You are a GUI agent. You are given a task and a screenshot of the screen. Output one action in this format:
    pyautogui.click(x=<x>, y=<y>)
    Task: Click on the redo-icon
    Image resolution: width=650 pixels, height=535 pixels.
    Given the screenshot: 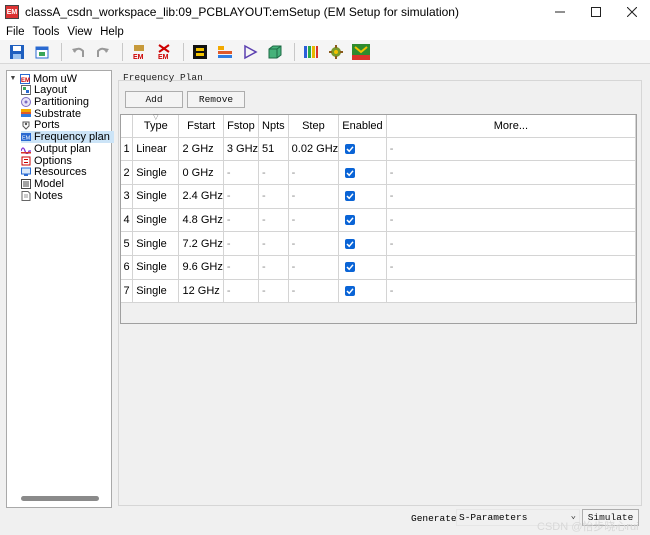 What is the action you would take?
    pyautogui.click(x=103, y=52)
    